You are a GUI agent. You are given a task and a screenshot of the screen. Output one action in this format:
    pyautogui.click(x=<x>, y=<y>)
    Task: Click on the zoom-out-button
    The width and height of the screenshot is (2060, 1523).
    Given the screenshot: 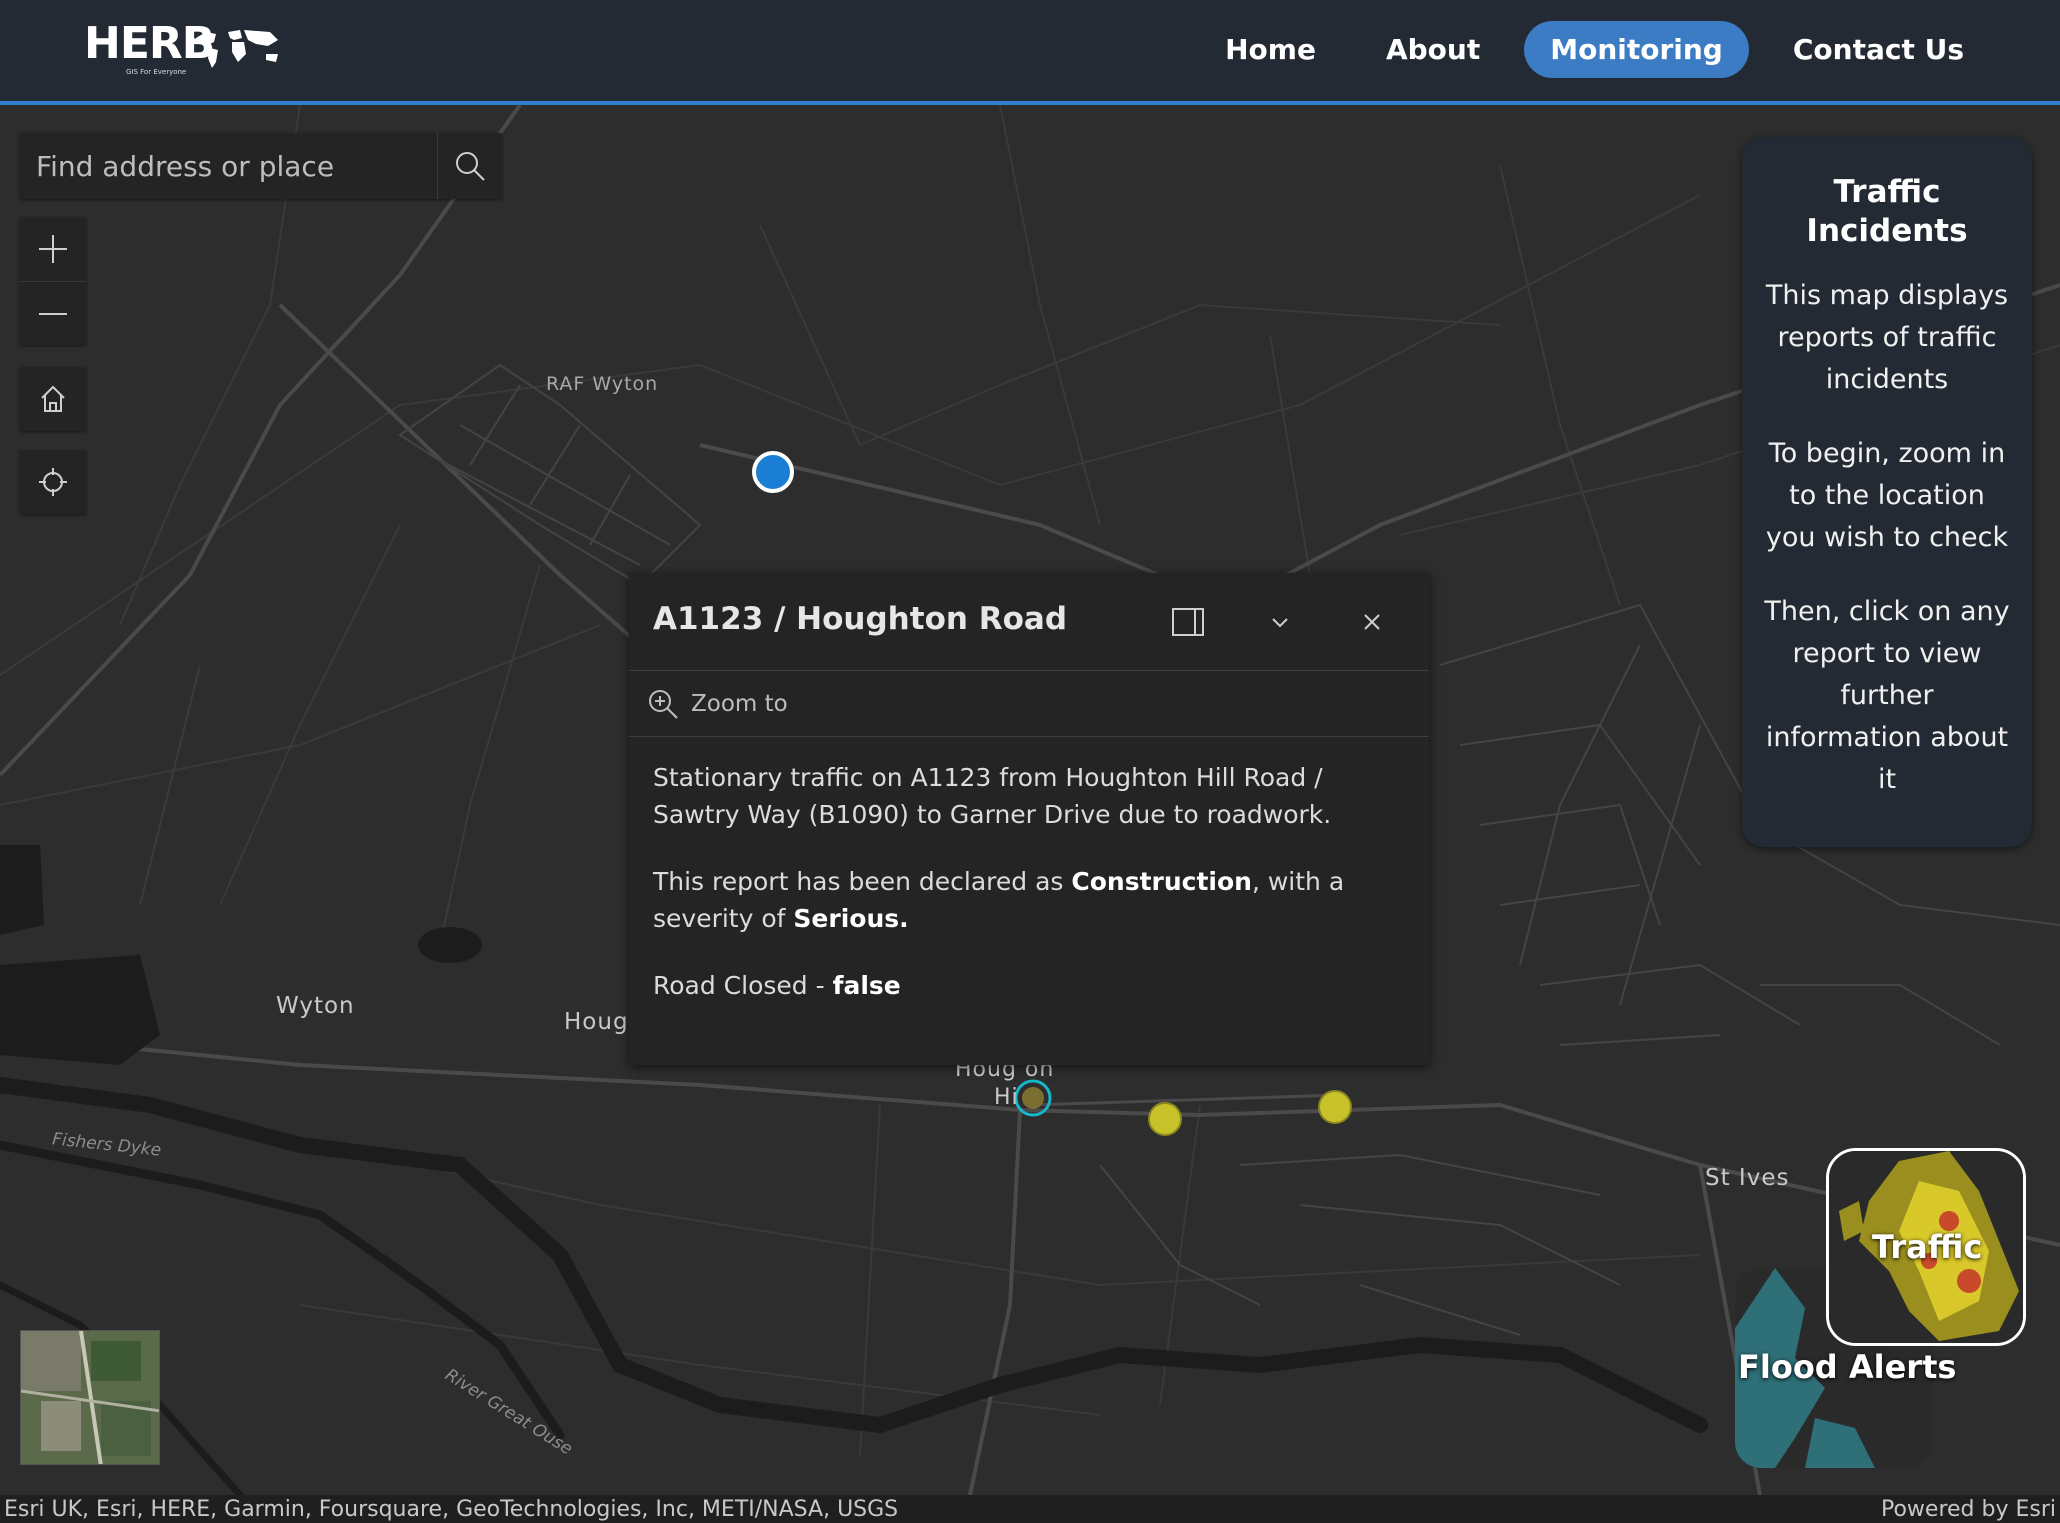 What is the action you would take?
    pyautogui.click(x=53, y=313)
    